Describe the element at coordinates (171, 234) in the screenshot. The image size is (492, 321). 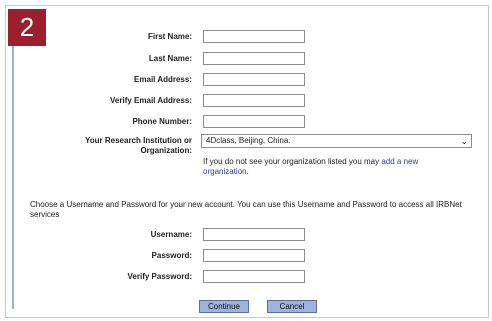
I see `username-label: Username:` at that location.